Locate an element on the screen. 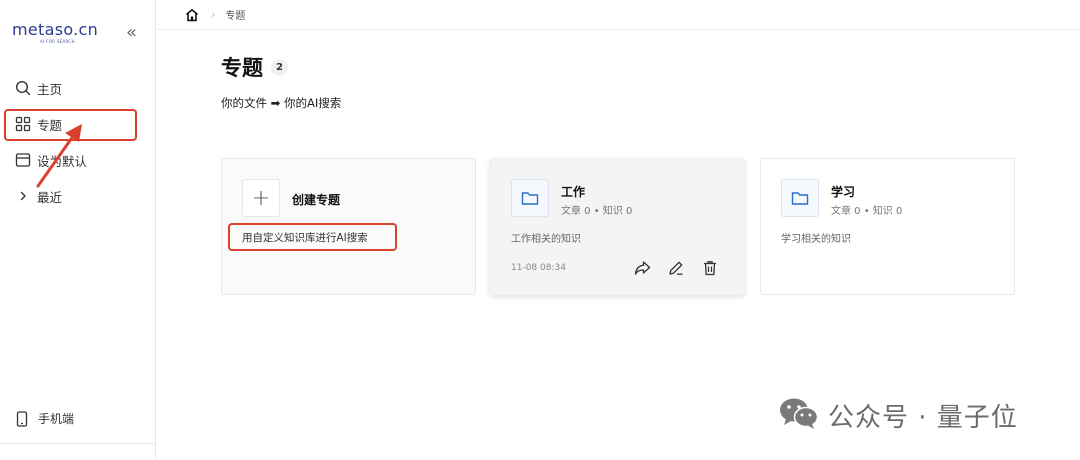  double-chevron-left-icon: « is located at coordinates (131, 33).